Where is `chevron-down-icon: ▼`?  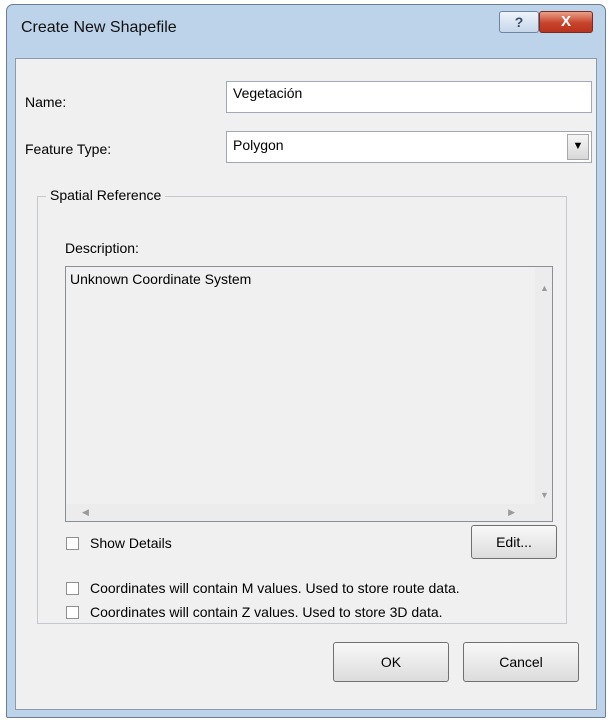
chevron-down-icon: ▼ is located at coordinates (578, 147).